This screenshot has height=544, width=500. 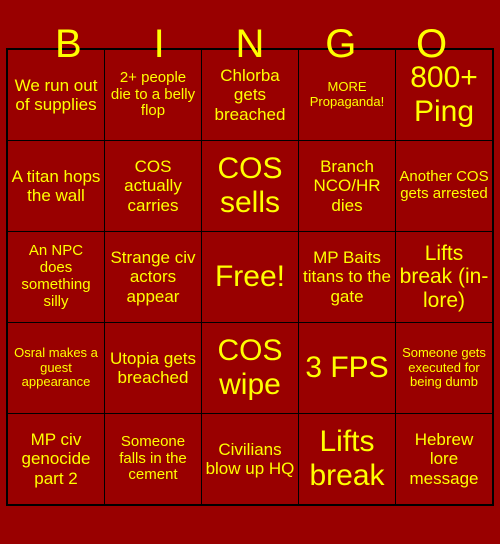 I want to click on bingo-cell-i2: COS actually carries, so click(x=153, y=186).